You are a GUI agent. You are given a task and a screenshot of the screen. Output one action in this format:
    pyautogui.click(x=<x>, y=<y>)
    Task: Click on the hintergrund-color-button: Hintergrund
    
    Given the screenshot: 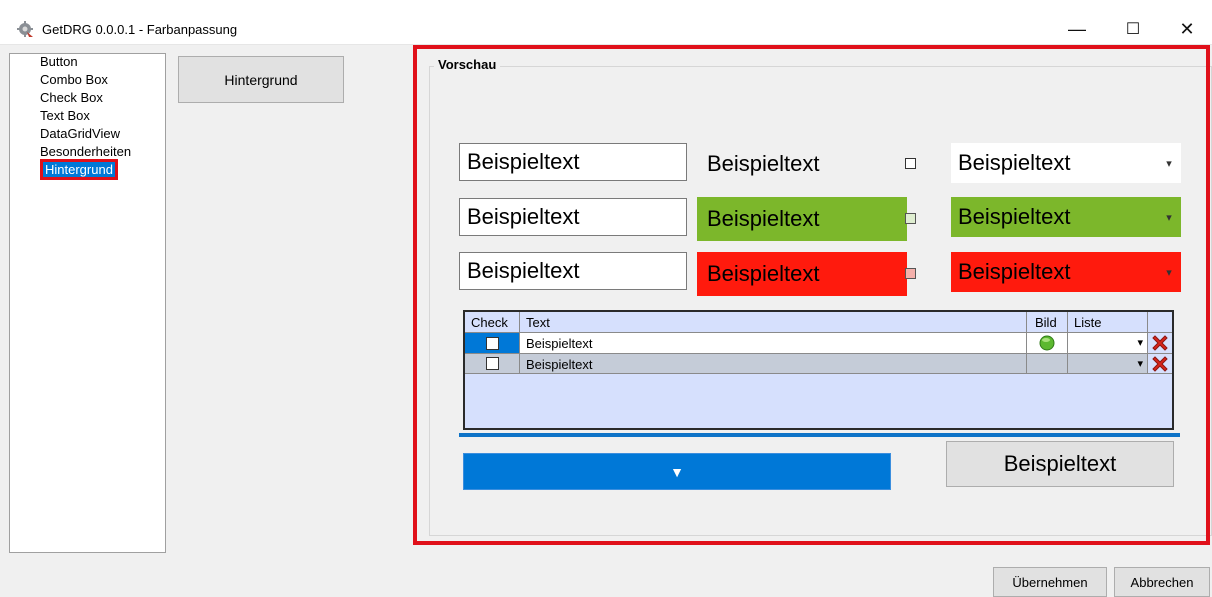 What is the action you would take?
    pyautogui.click(x=261, y=79)
    